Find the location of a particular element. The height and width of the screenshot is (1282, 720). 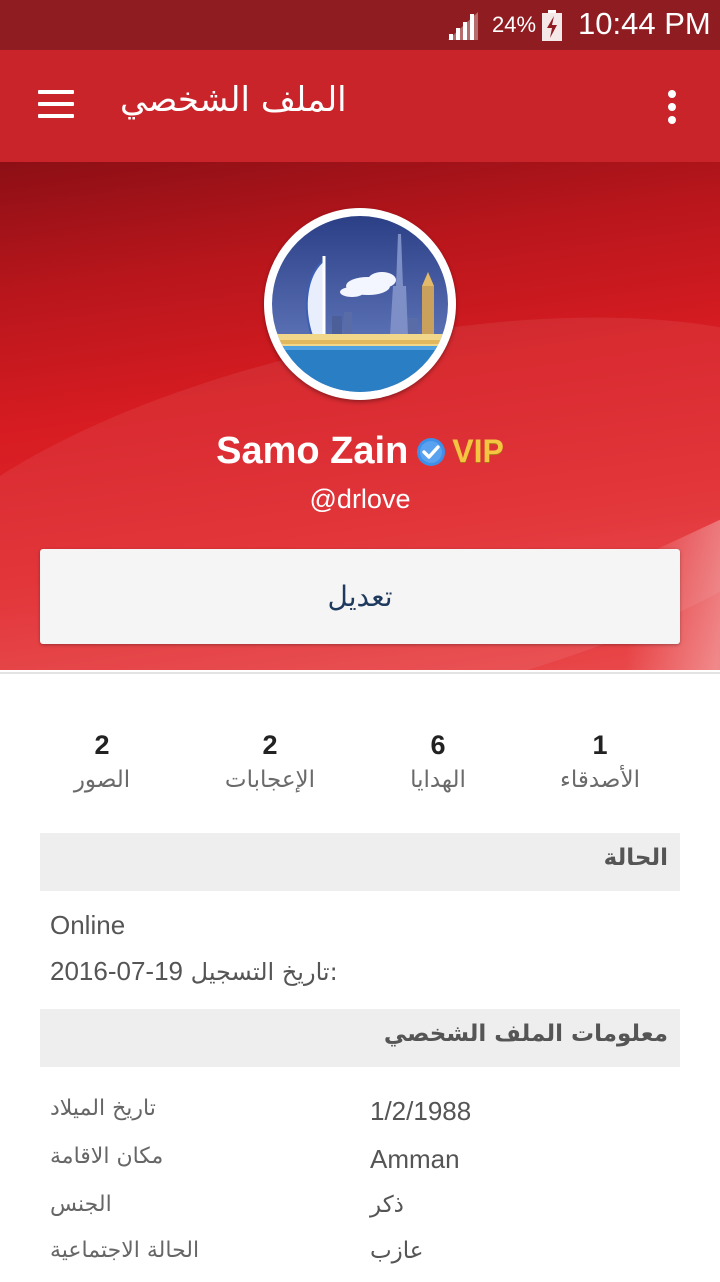

overflow-menu-icon is located at coordinates (672, 107).